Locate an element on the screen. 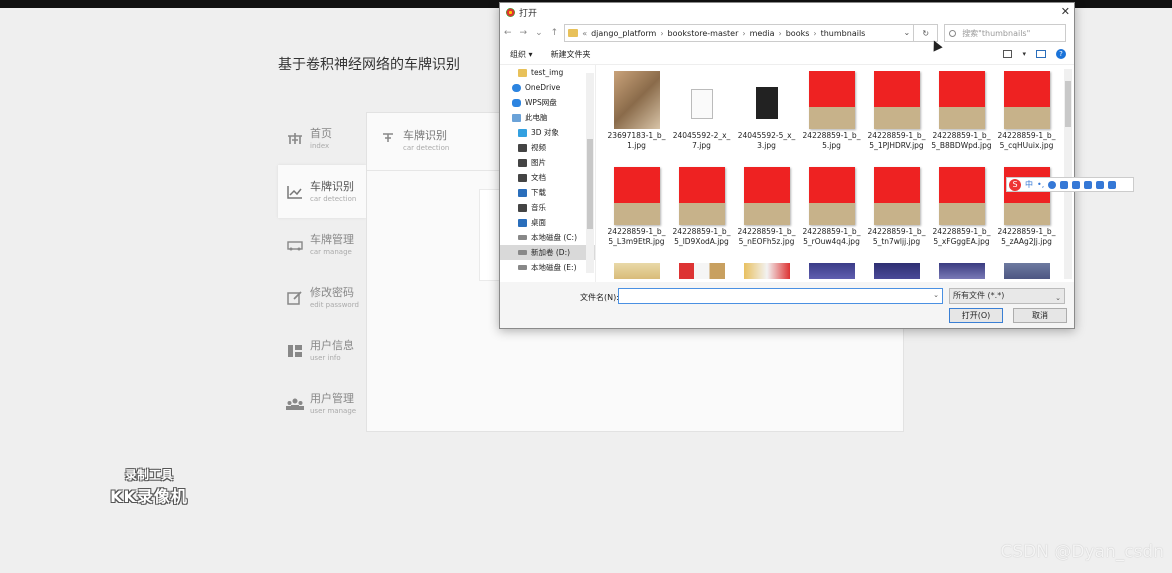  tree-item: OneDrive is located at coordinates (547, 87).